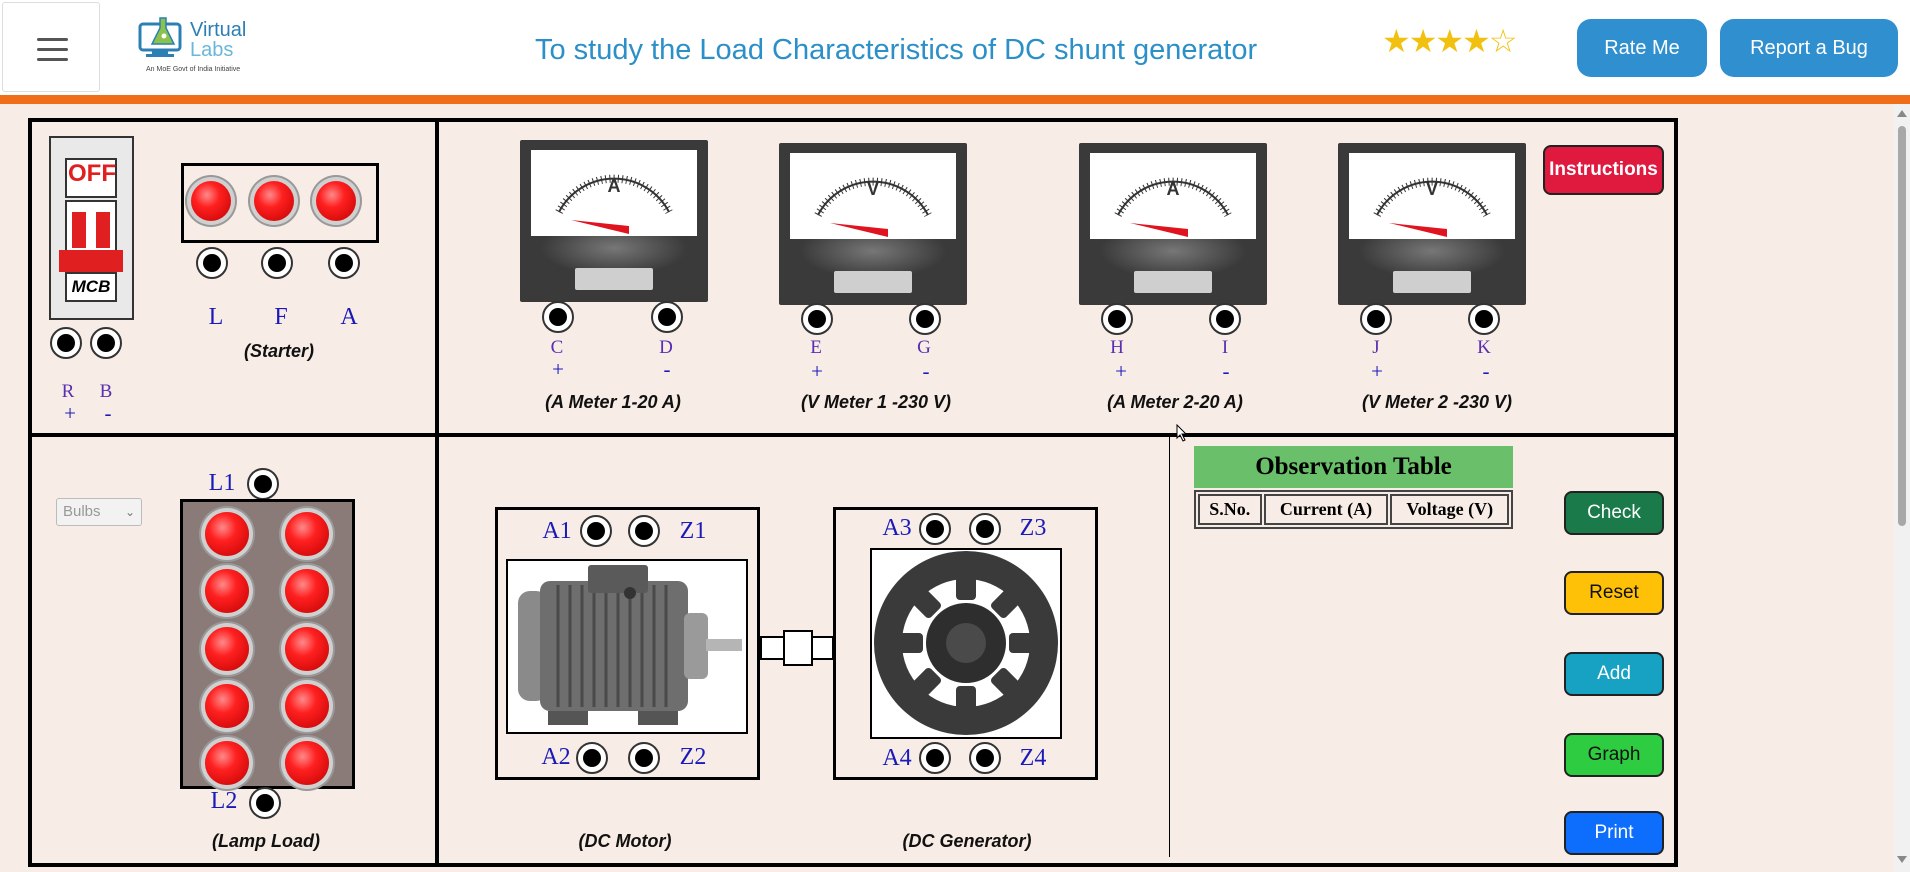  Describe the element at coordinates (935, 758) in the screenshot. I see `terminal-a4` at that location.